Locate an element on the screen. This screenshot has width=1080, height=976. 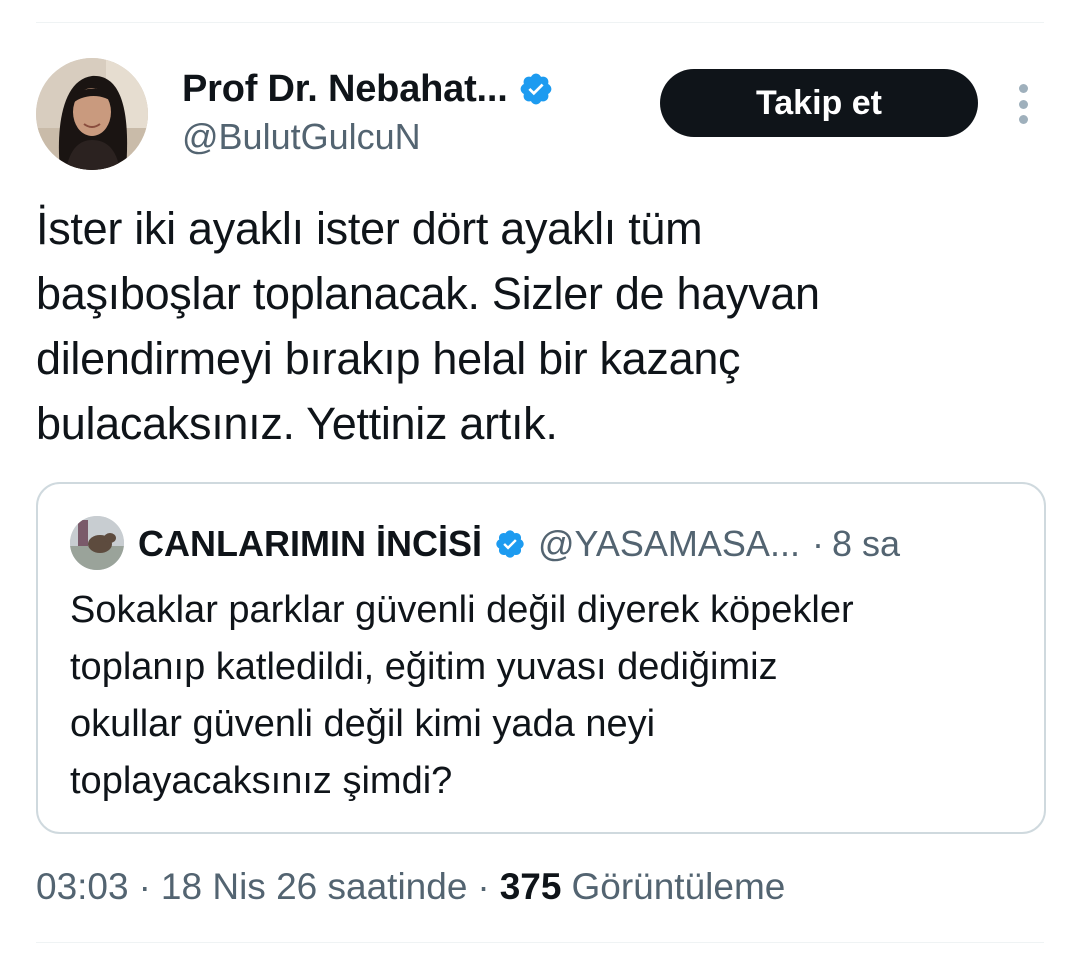
bottom-divider is located at coordinates (540, 942).